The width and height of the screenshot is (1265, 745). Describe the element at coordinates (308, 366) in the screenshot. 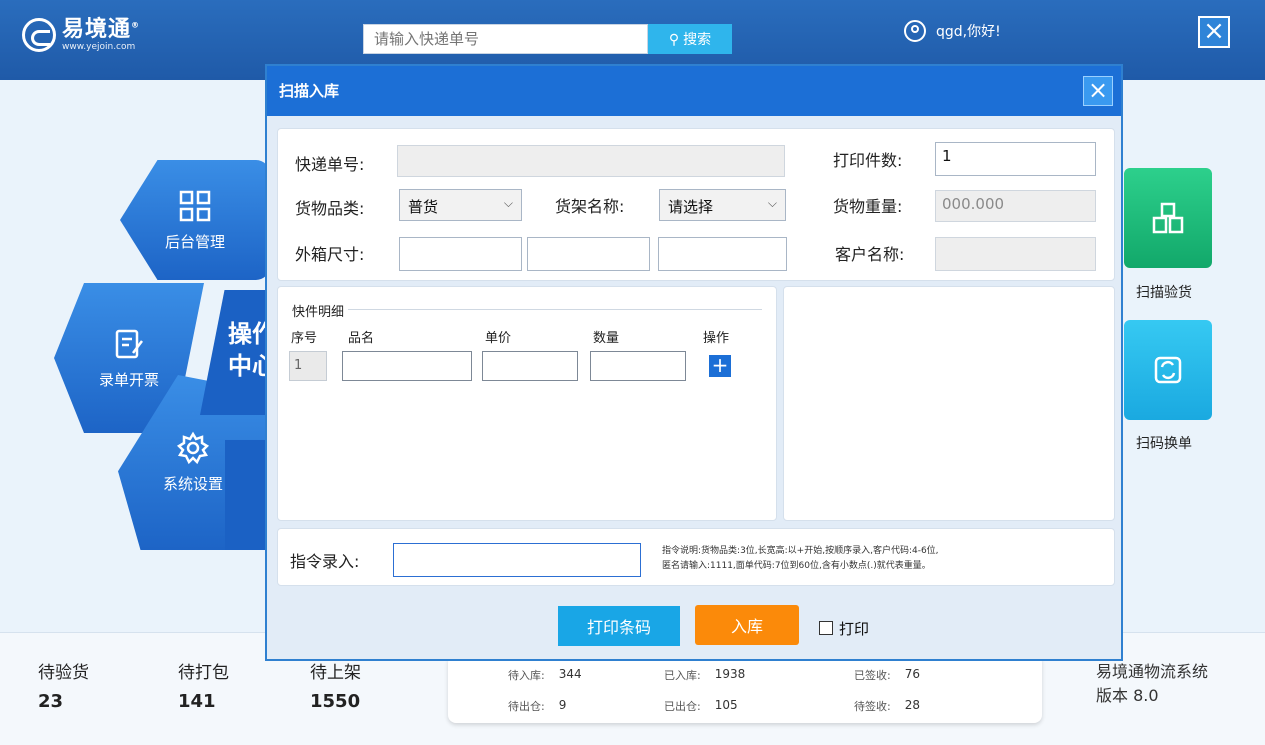

I see `row-number-field: 1` at that location.